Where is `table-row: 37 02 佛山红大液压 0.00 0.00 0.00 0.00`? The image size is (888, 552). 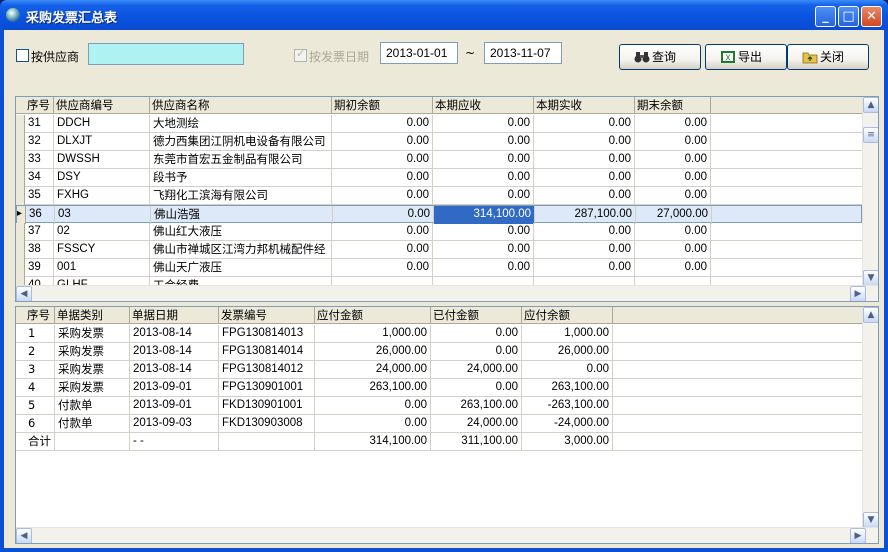
table-row: 37 02 佛山红大液压 0.00 0.00 0.00 0.00 is located at coordinates (439, 232).